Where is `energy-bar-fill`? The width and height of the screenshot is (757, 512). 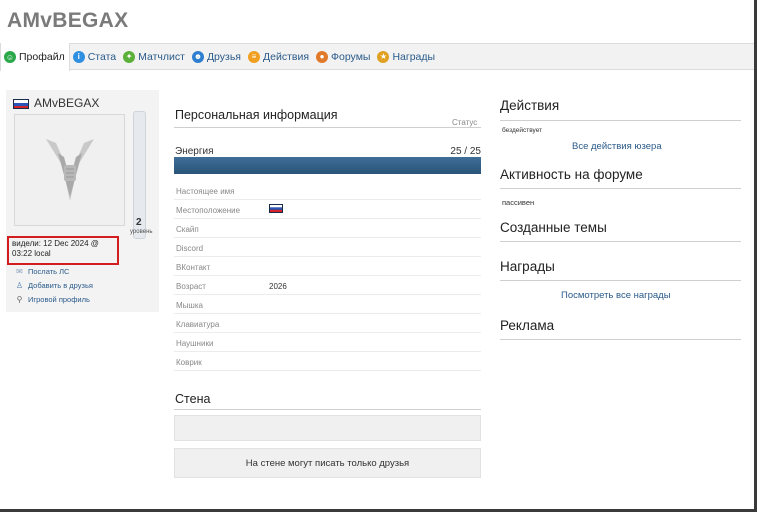
energy-bar-fill is located at coordinates (327, 165).